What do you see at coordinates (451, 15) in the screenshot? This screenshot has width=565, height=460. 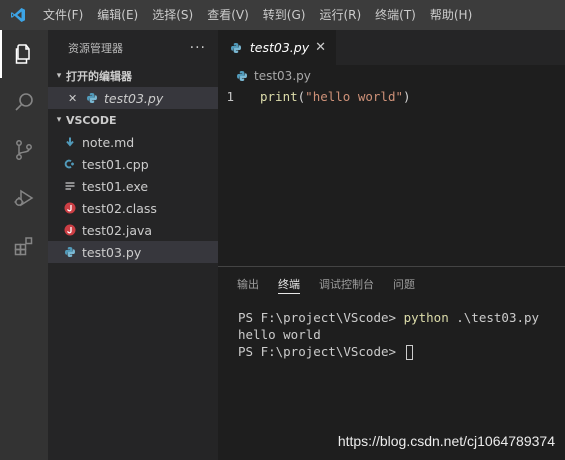 I see `menu-help: 帮助(H)` at bounding box center [451, 15].